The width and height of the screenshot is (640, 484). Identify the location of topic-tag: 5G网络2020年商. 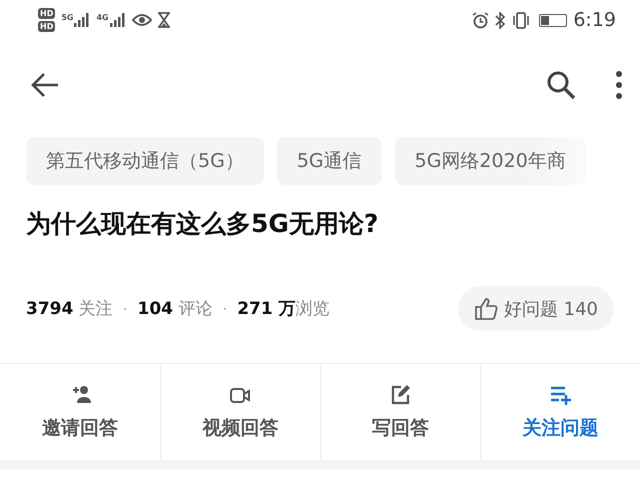
(490, 161).